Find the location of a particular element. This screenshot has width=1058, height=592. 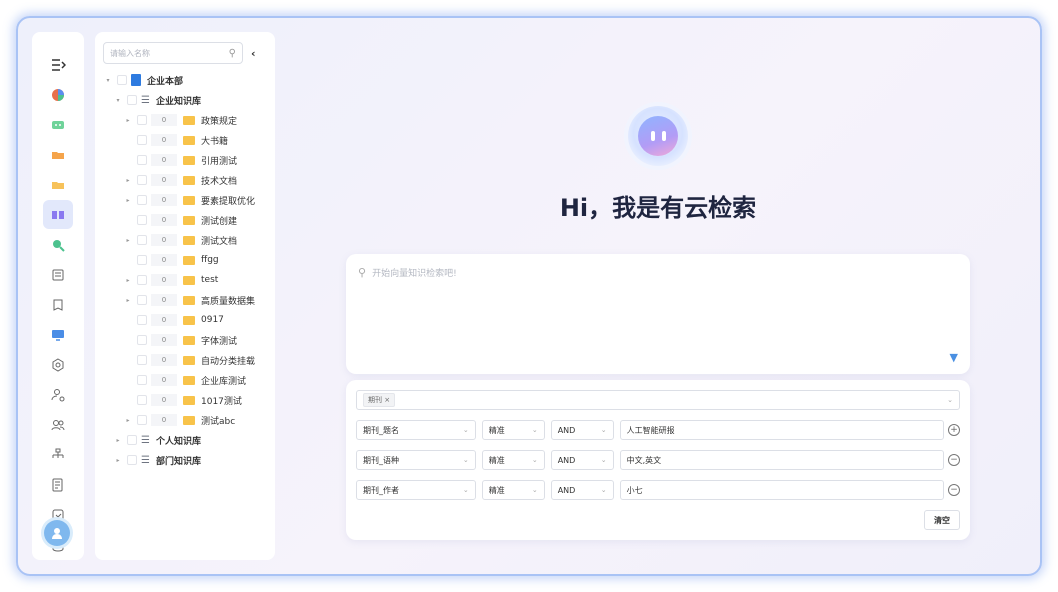

tree-node-folder: ▸ 0 测试文档 is located at coordinates (185, 240).